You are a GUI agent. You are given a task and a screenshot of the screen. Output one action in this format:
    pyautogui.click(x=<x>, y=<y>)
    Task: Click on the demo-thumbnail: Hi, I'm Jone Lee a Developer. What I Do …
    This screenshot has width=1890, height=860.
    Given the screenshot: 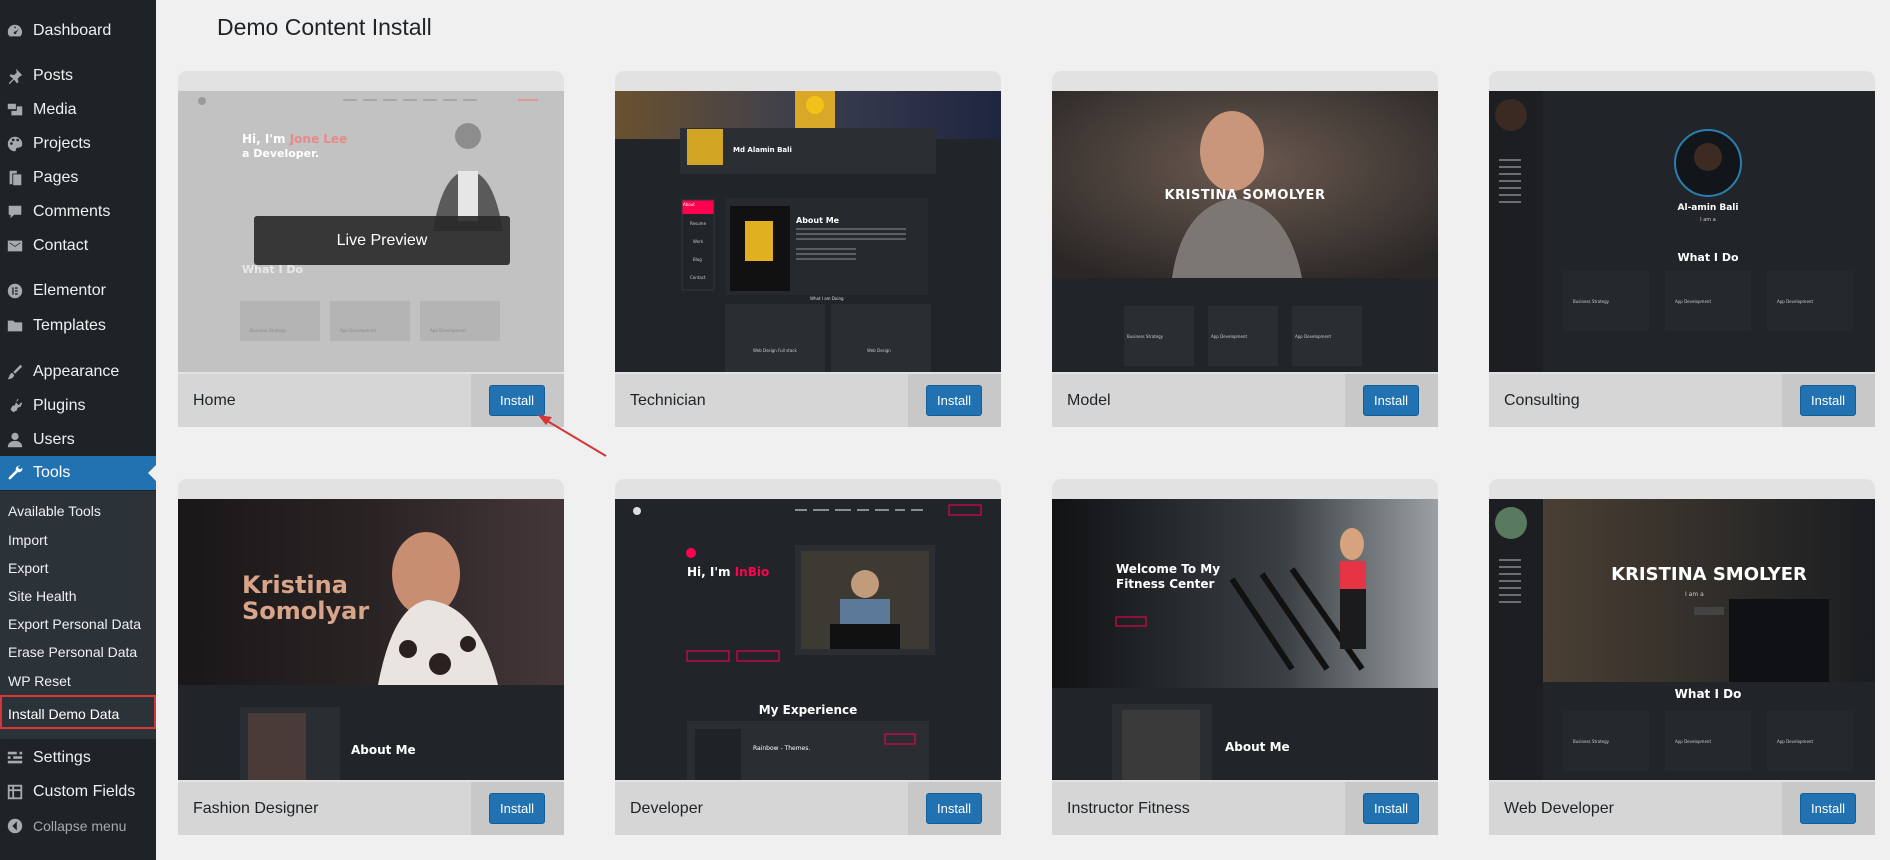 What is the action you would take?
    pyautogui.click(x=371, y=231)
    